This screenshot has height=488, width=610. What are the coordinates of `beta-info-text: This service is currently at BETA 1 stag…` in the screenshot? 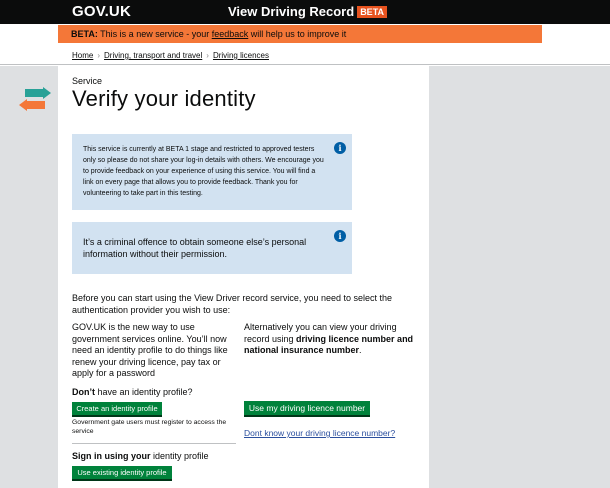 It's located at (203, 171).